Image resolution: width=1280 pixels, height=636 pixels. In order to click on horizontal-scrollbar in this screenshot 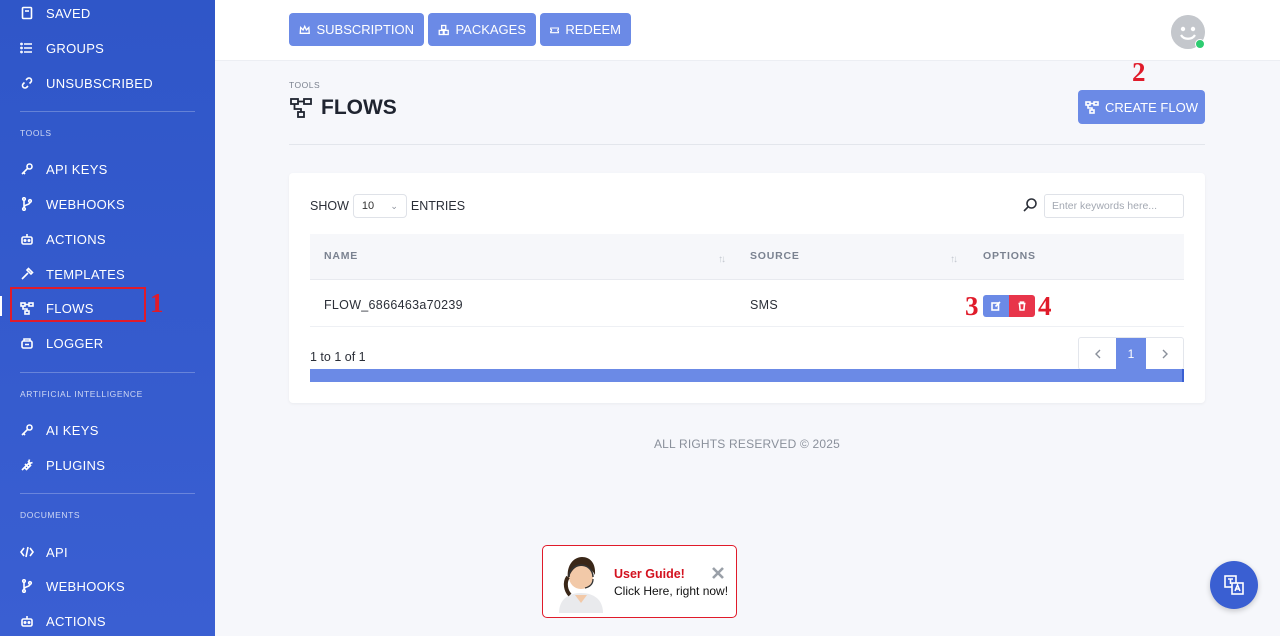, I will do `click(747, 375)`.